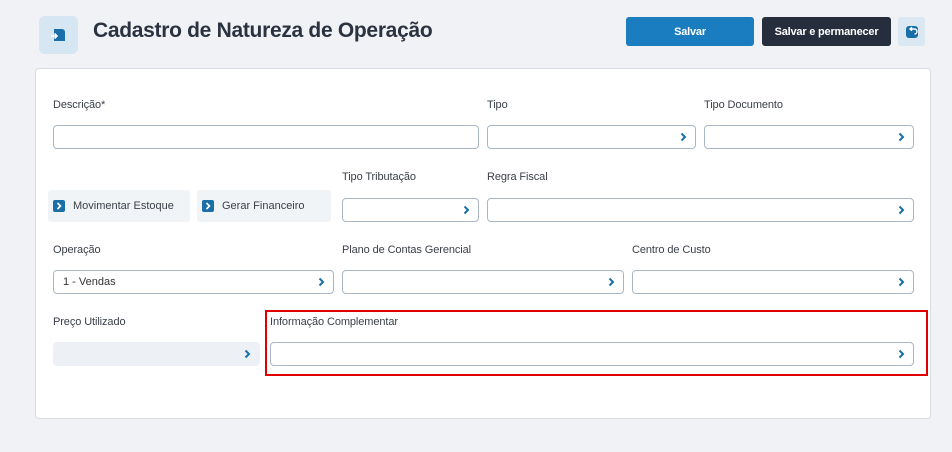  Describe the element at coordinates (89, 282) in the screenshot. I see `operacao-value: 1 - Vendas` at that location.